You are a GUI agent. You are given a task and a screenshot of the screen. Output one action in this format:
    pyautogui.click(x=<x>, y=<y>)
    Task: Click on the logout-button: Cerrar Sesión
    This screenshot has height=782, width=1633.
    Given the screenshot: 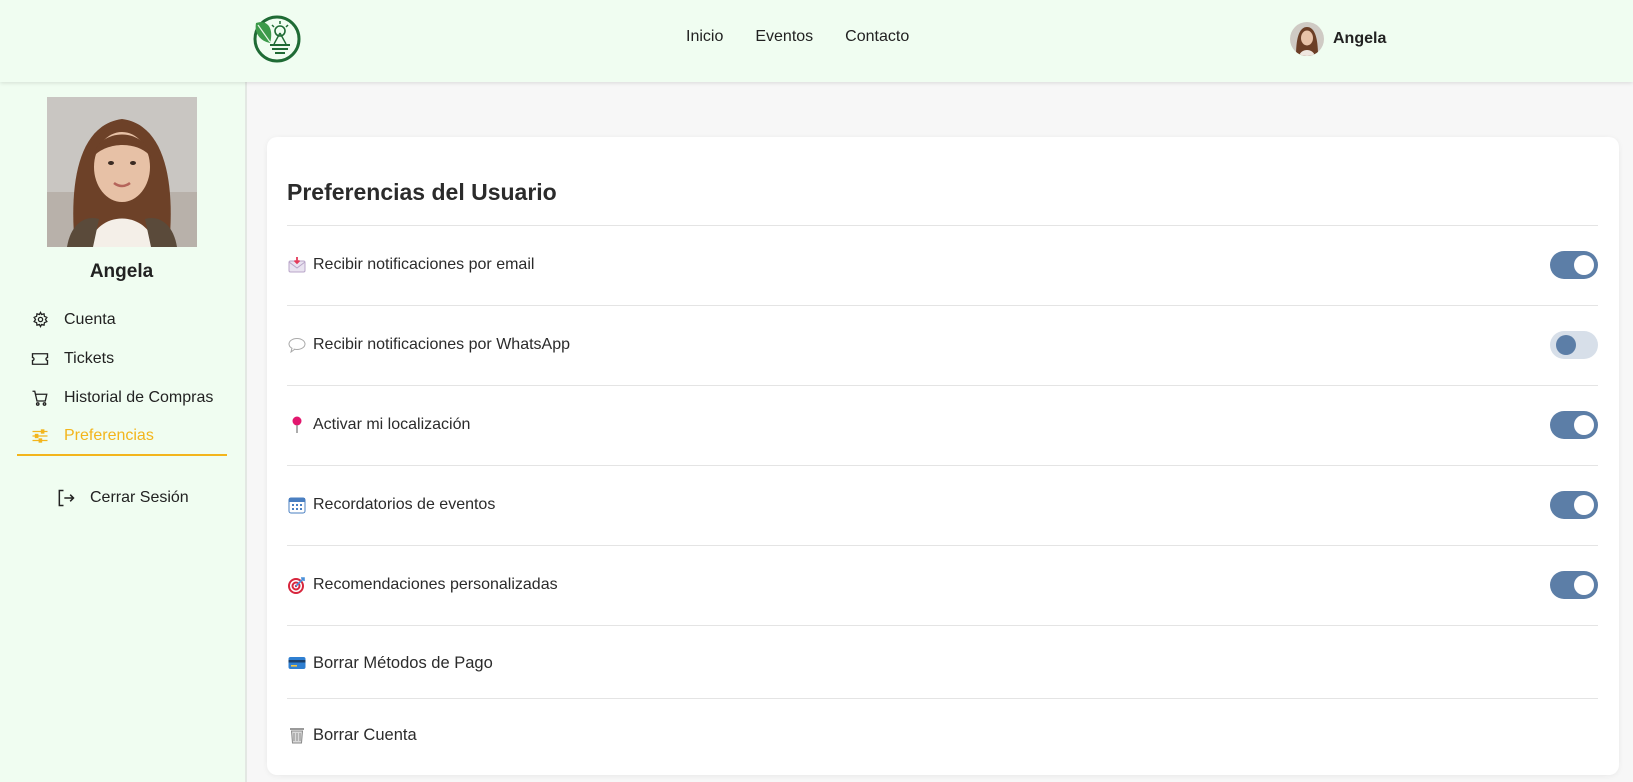 What is the action you would take?
    pyautogui.click(x=122, y=498)
    